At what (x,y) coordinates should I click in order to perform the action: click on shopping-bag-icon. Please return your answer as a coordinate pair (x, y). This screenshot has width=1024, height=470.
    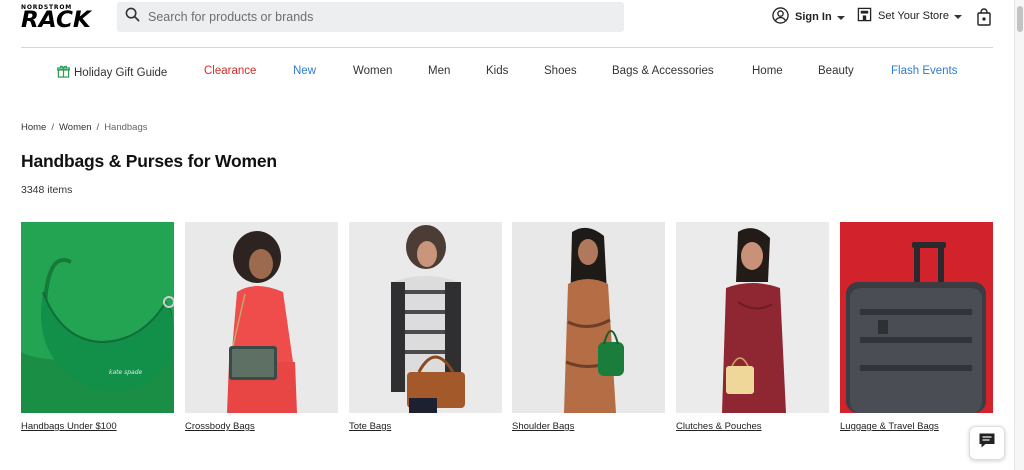
    Looking at the image, I should click on (984, 19).